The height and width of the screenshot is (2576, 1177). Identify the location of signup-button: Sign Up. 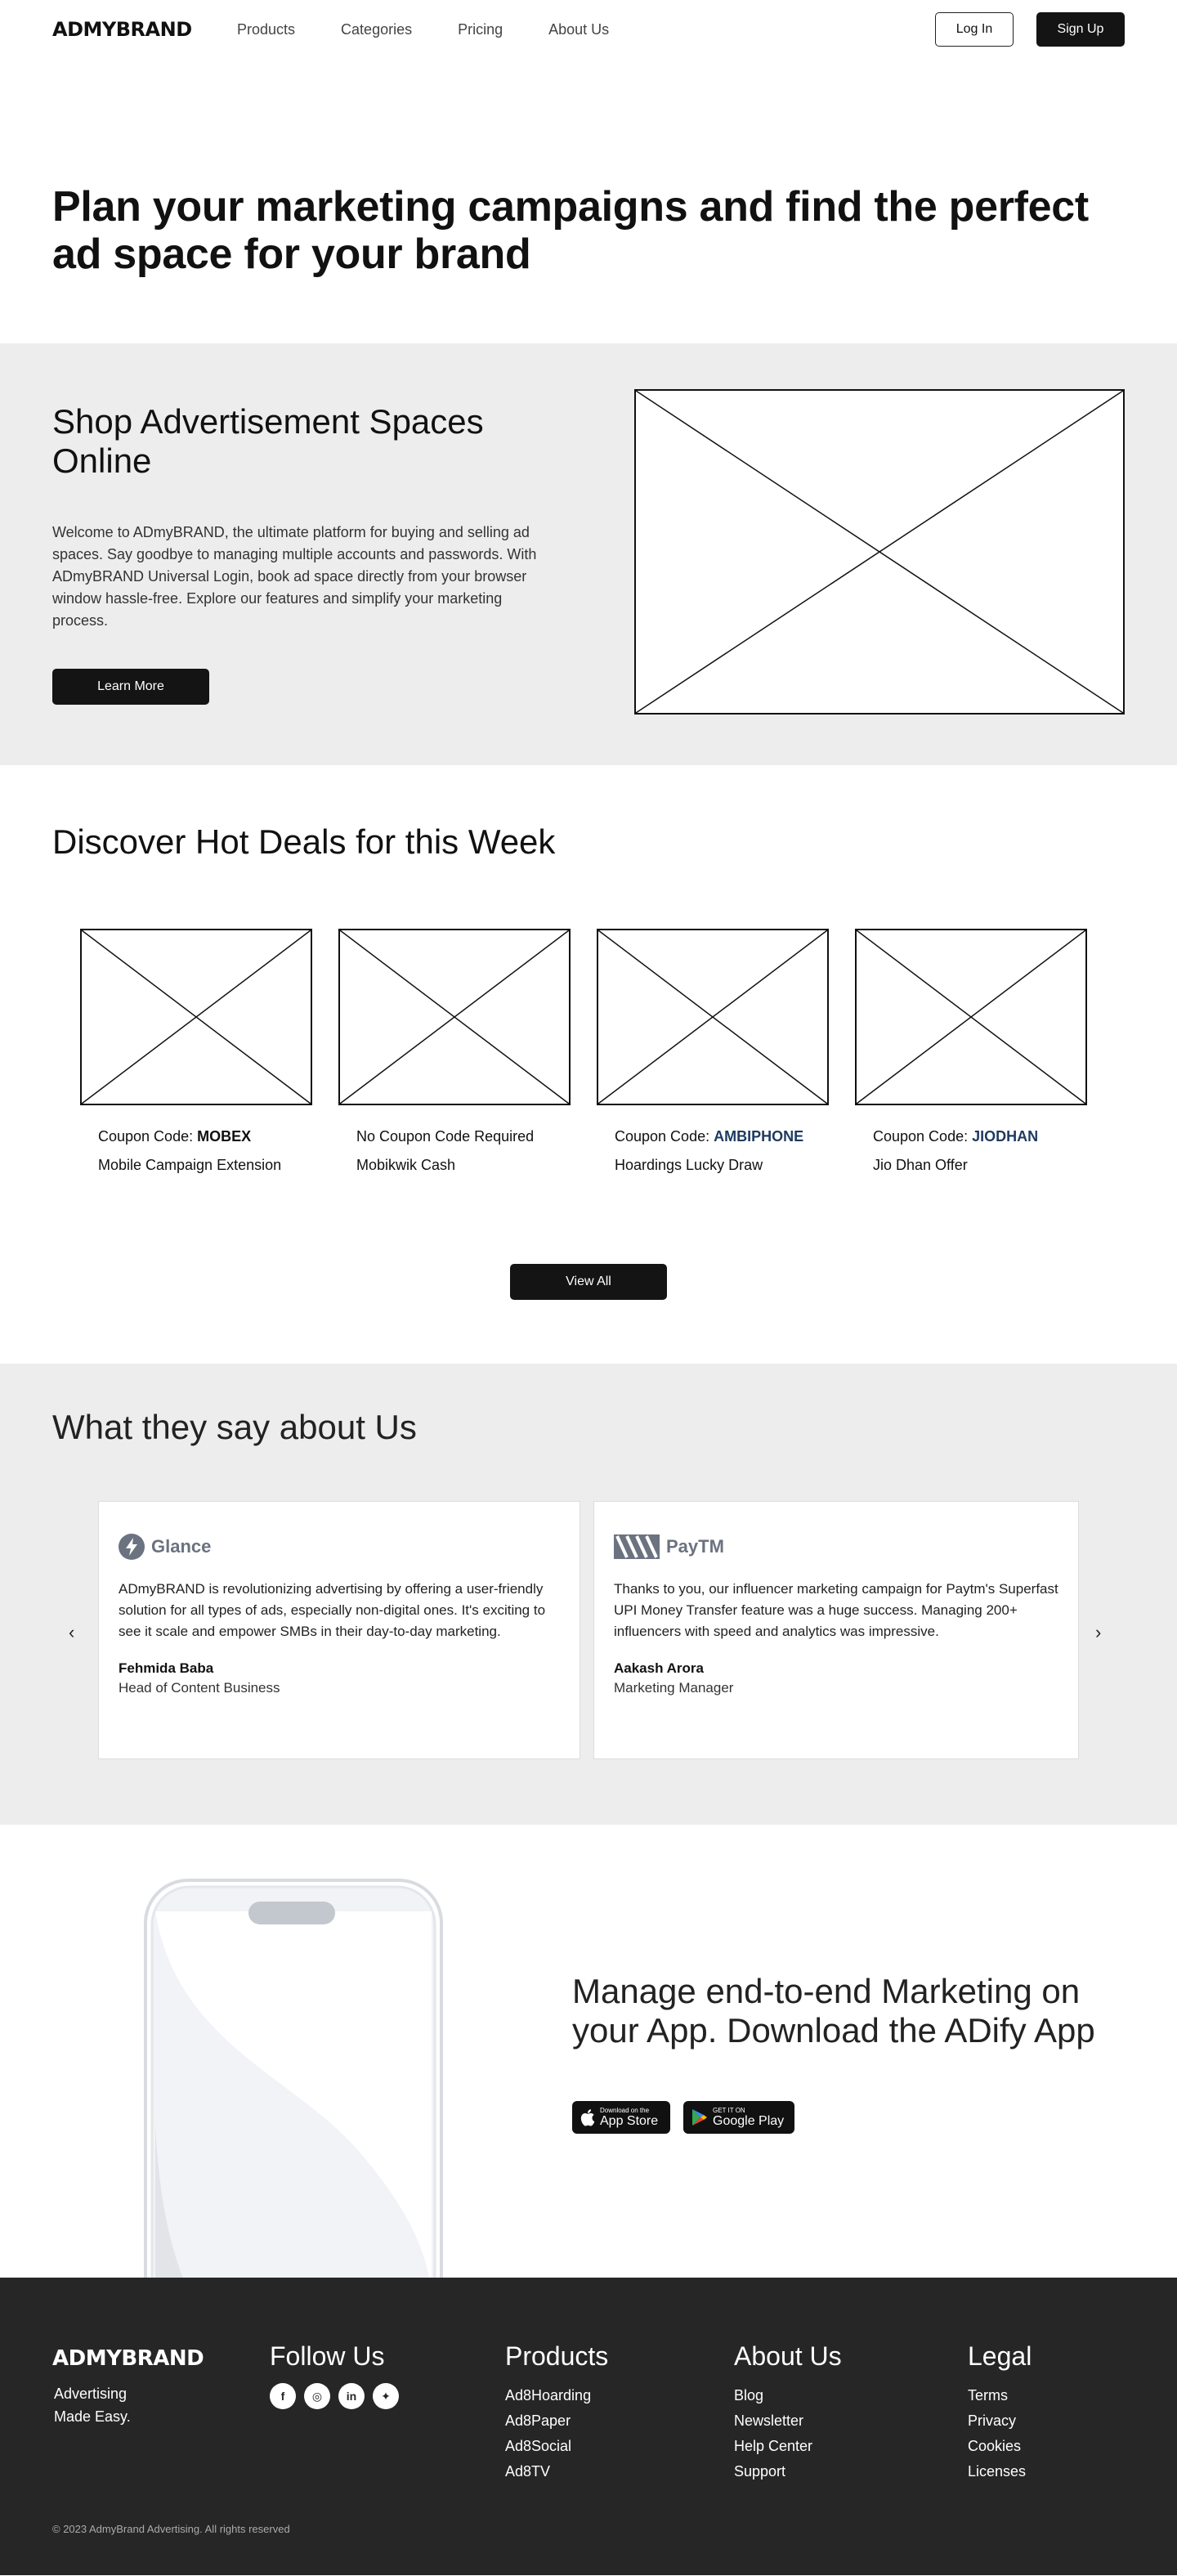
(1080, 29).